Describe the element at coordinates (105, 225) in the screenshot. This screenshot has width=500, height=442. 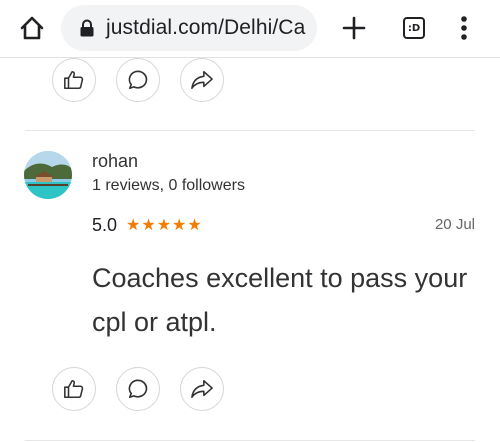
I see `rating-value: 5.0` at that location.